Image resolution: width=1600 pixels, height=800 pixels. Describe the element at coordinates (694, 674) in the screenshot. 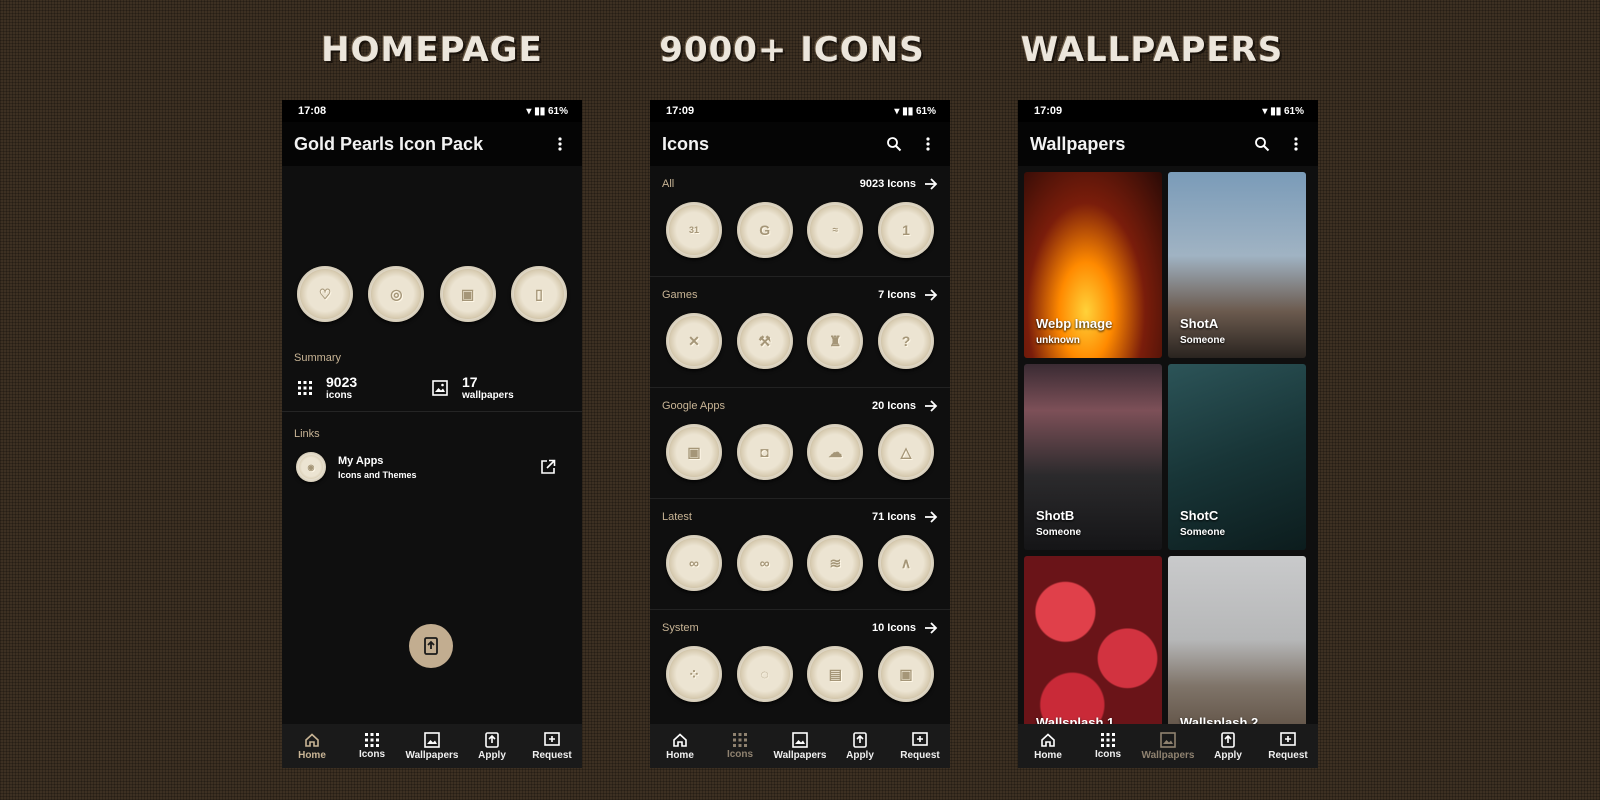

I see `apps-system-icon: ⁘` at that location.